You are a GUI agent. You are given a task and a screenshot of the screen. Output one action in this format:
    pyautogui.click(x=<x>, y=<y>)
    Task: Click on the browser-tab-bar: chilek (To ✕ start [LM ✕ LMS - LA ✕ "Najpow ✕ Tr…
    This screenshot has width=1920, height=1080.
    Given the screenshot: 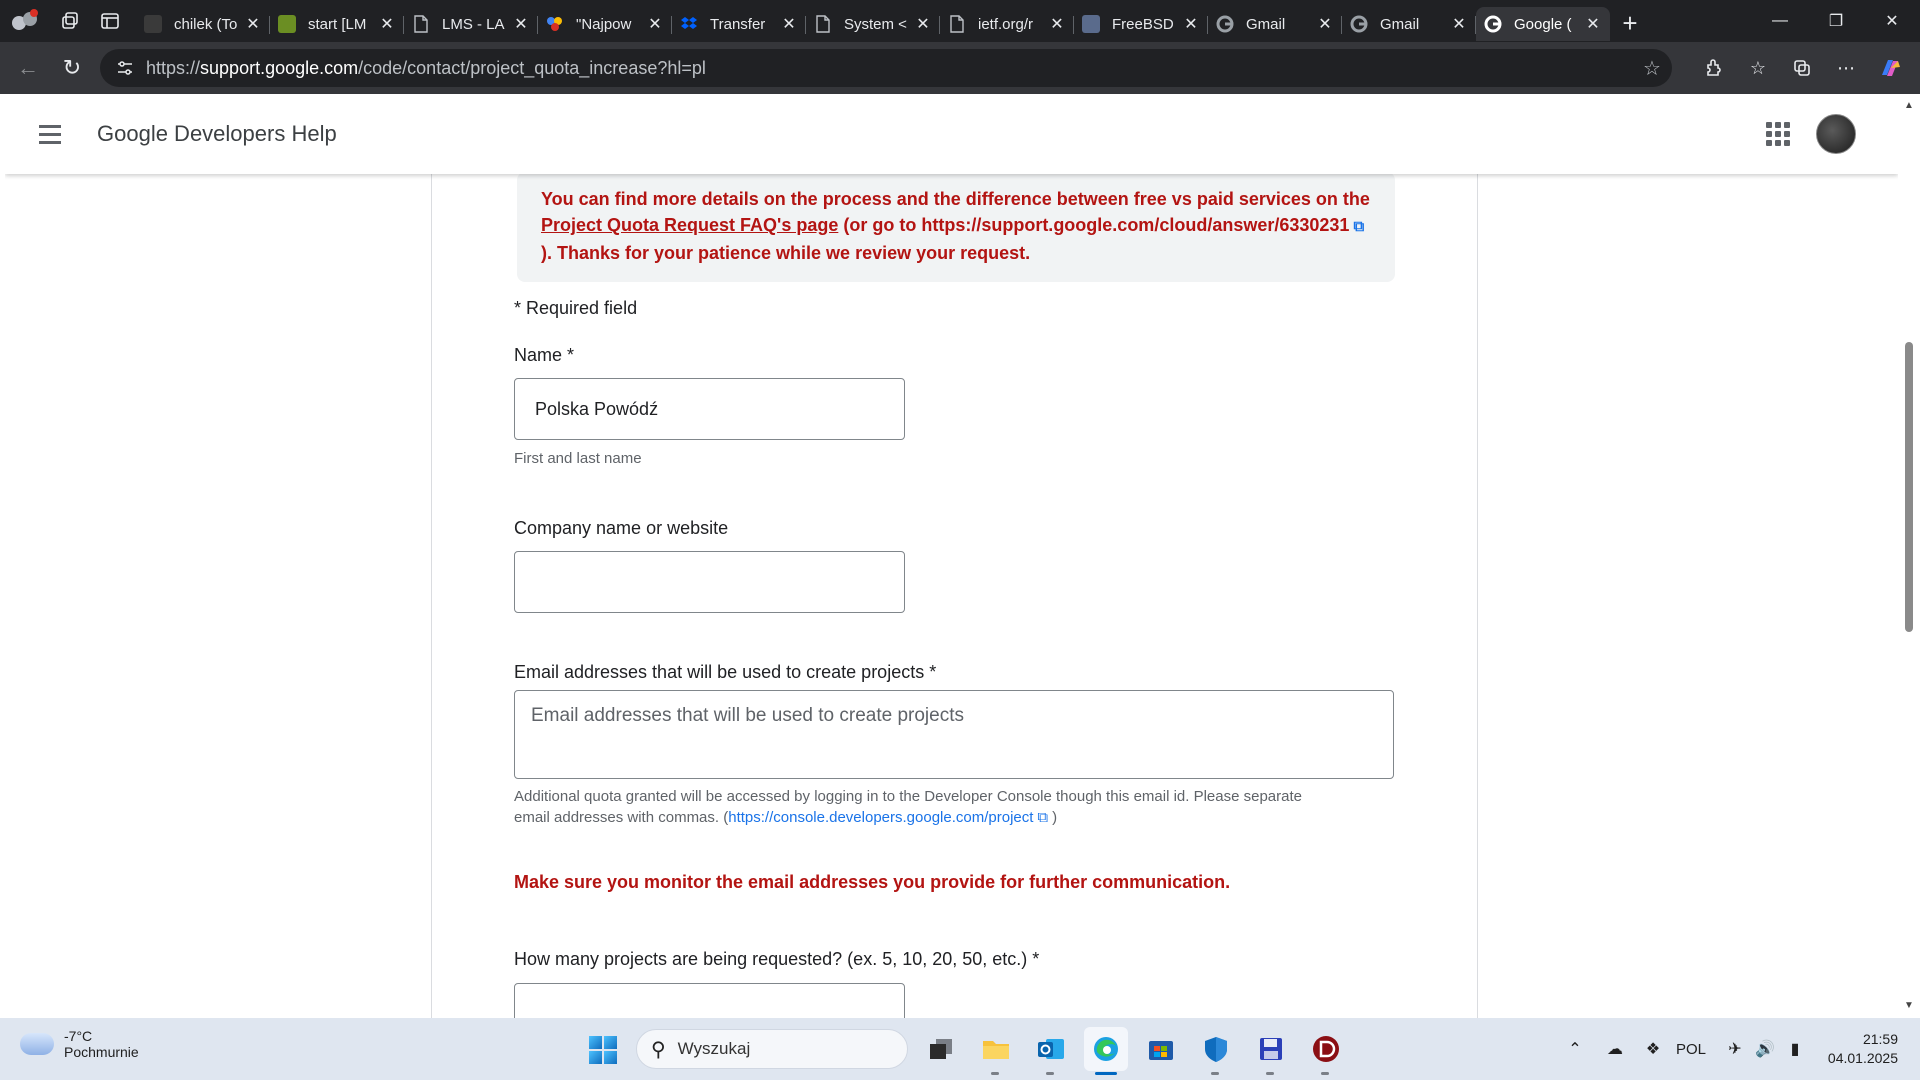 What is the action you would take?
    pyautogui.click(x=960, y=21)
    